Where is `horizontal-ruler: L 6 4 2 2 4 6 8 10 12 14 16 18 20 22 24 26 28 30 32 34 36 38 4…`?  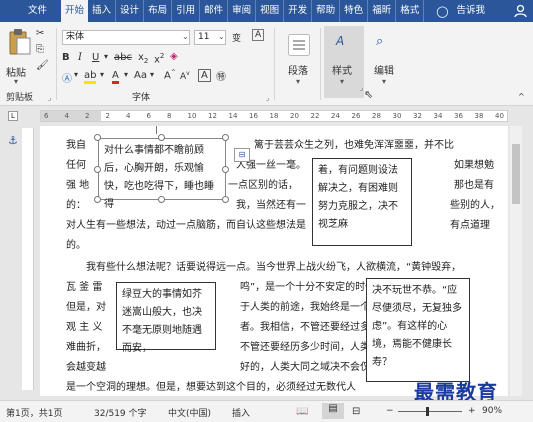
horizontal-ruler: L 6 4 2 2 4 6 8 10 12 14 16 18 20 22 24 26 28 30 32 34 36 38 4… is located at coordinates (266, 116).